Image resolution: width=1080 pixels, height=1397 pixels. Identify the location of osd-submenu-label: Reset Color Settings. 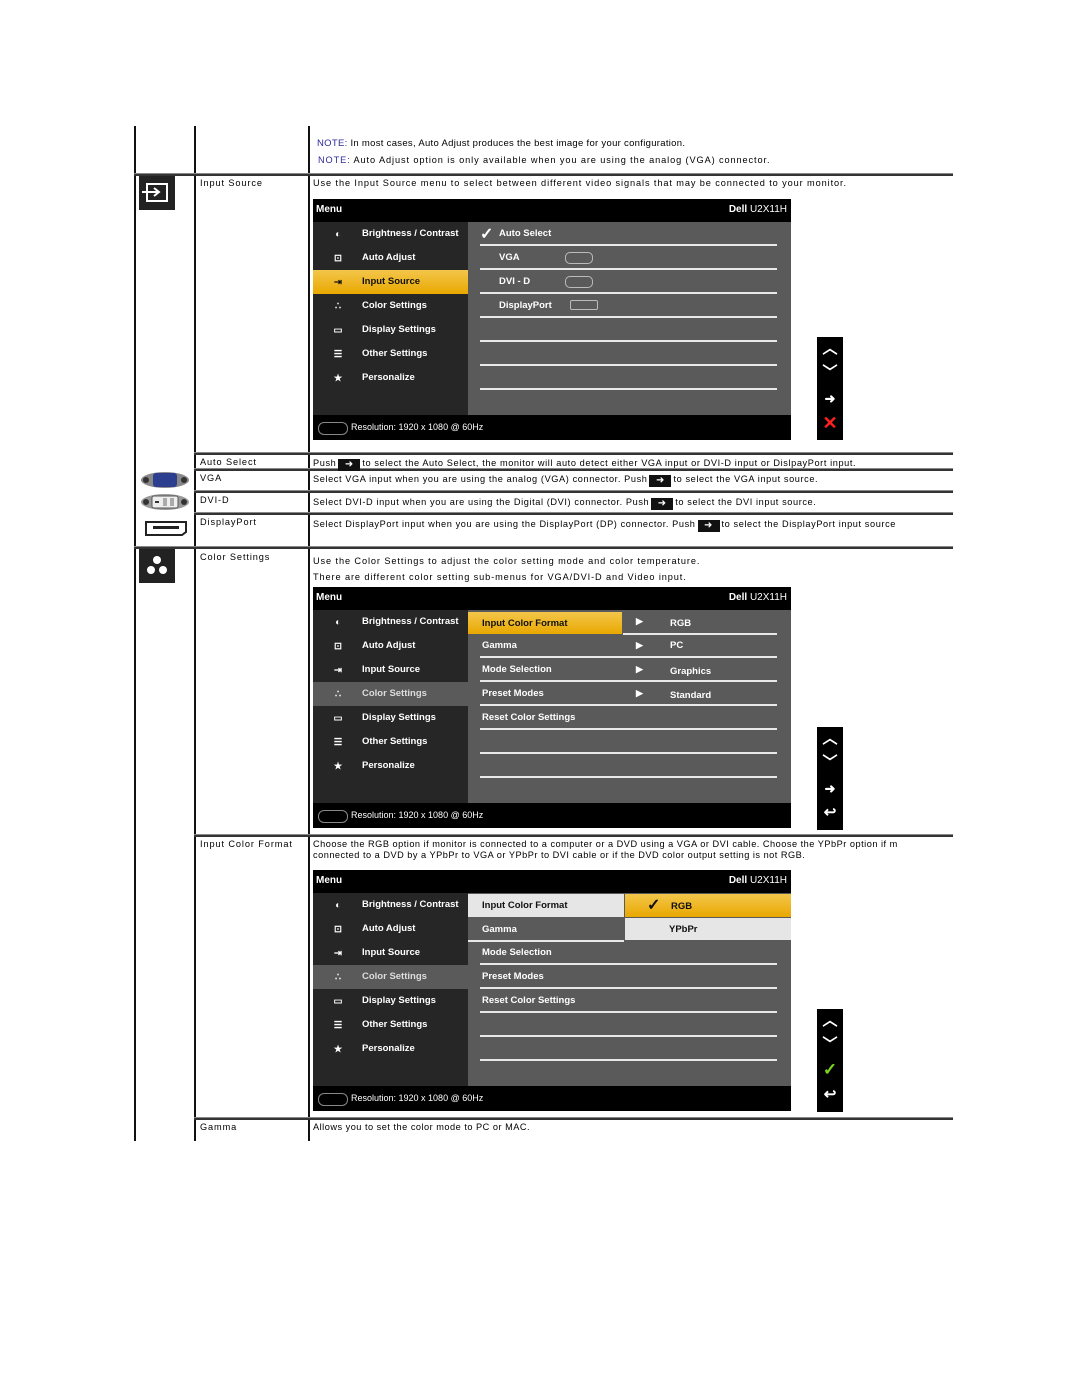
(529, 1000).